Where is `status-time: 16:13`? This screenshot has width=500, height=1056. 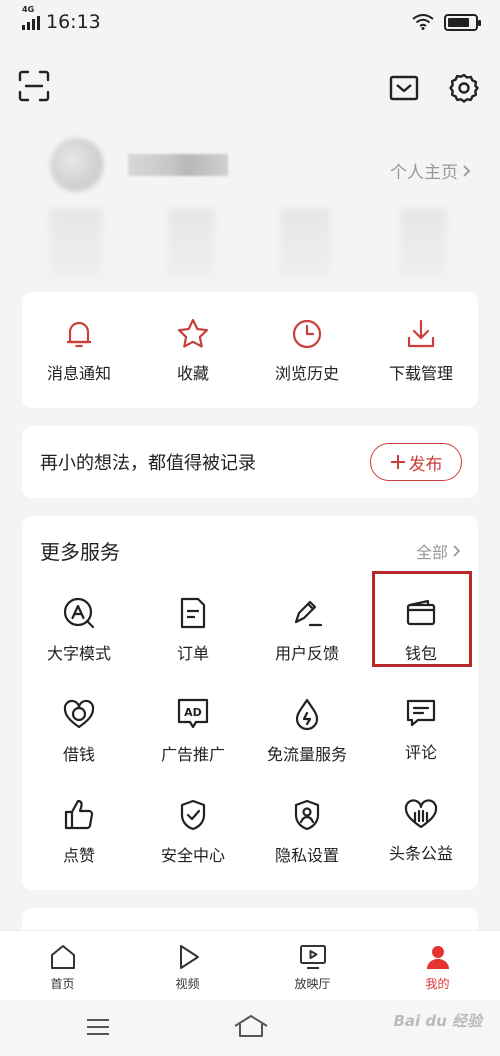 status-time: 16:13 is located at coordinates (73, 22).